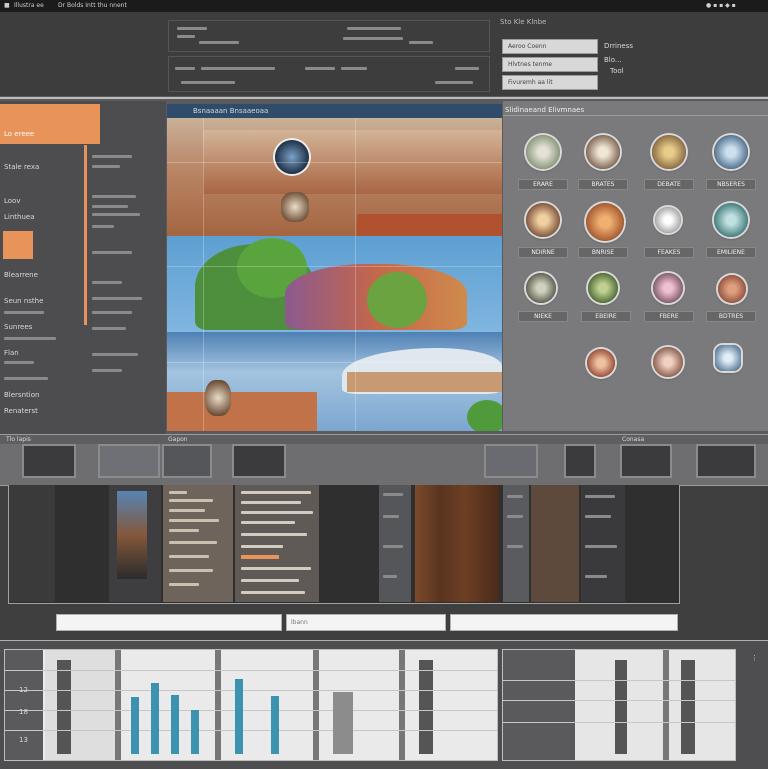 The height and width of the screenshot is (769, 768). I want to click on media-header: Slidinaeand Elivmnaes, so click(545, 110).